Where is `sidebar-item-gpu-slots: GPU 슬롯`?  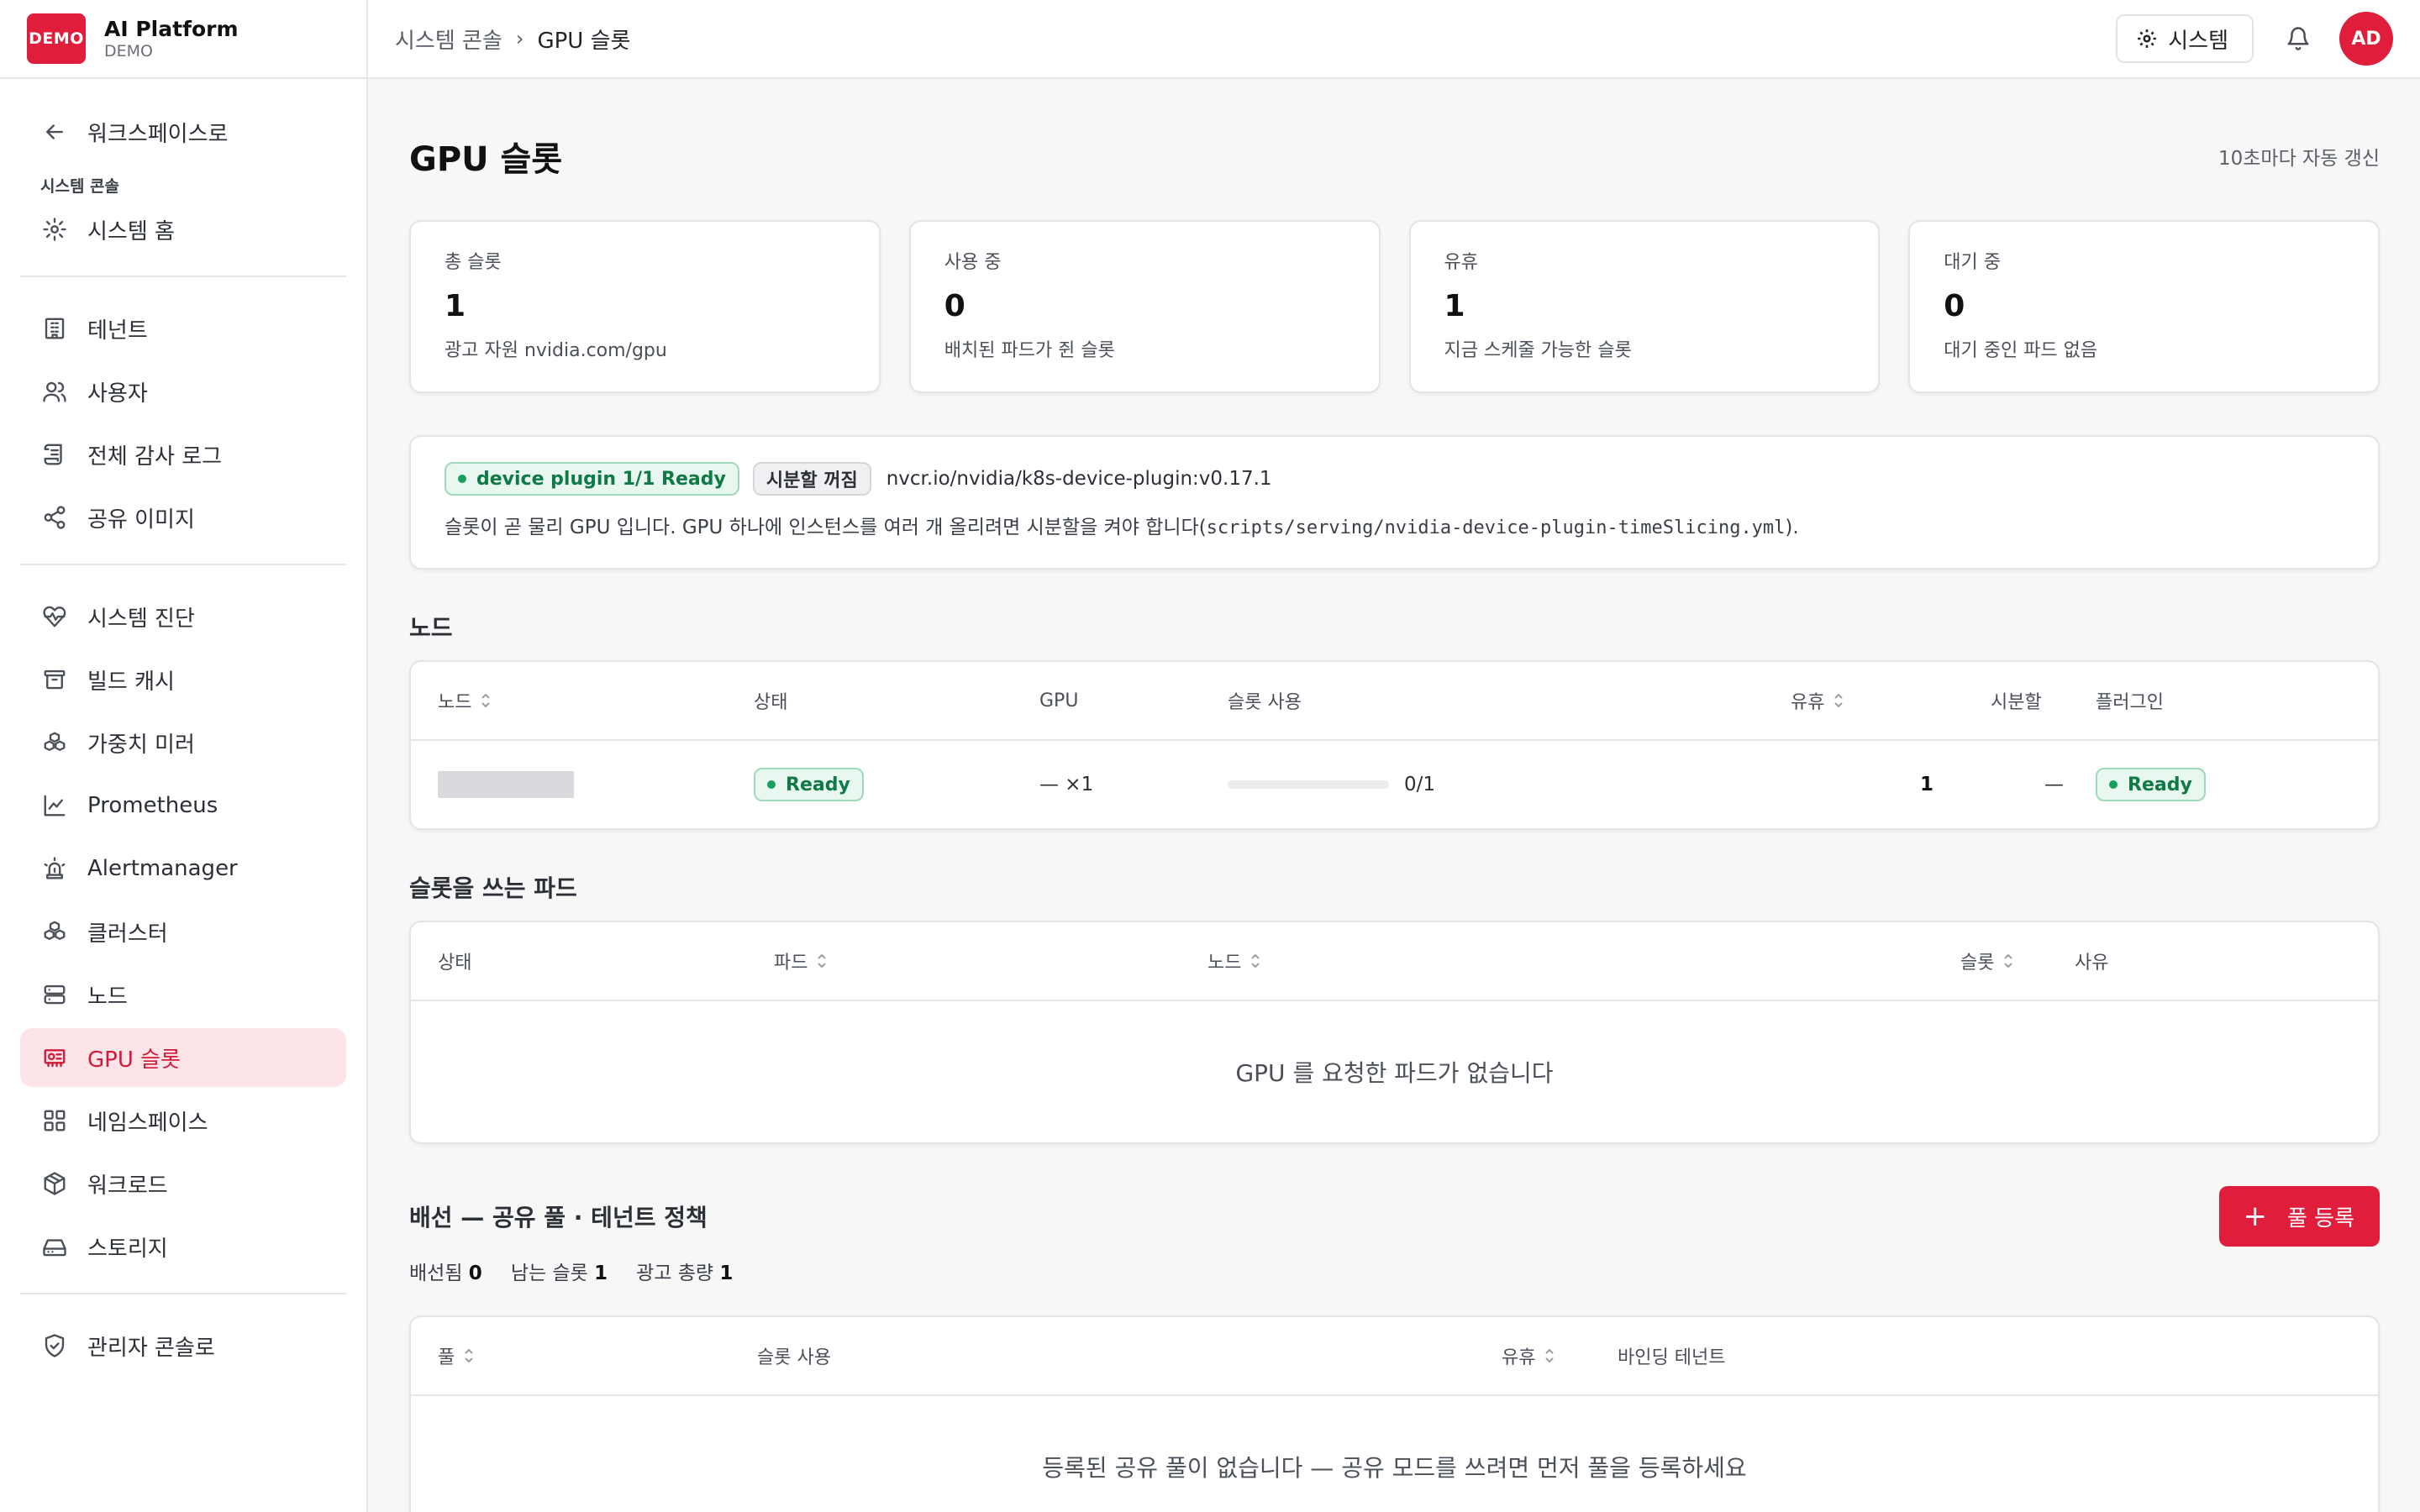 sidebar-item-gpu-slots: GPU 슬롯 is located at coordinates (183, 1057).